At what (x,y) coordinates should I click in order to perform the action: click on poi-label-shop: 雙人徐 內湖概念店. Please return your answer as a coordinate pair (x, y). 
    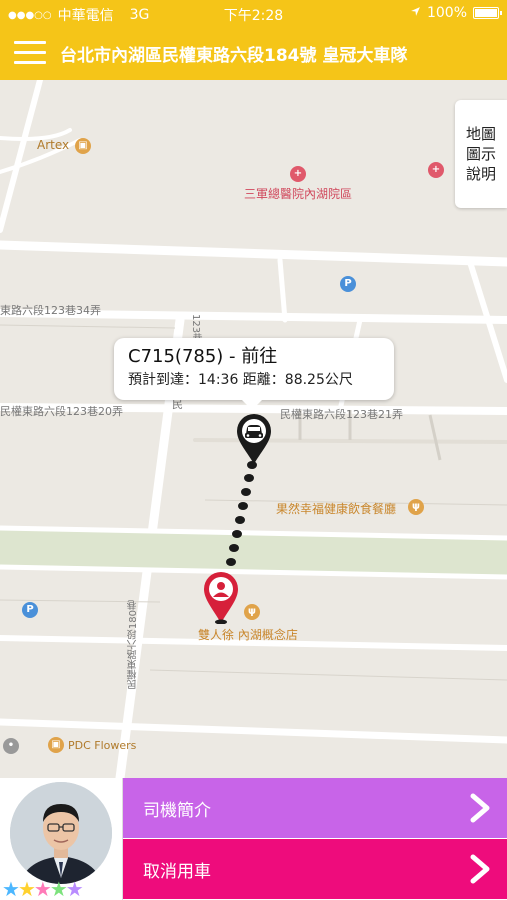
    Looking at the image, I should click on (248, 635).